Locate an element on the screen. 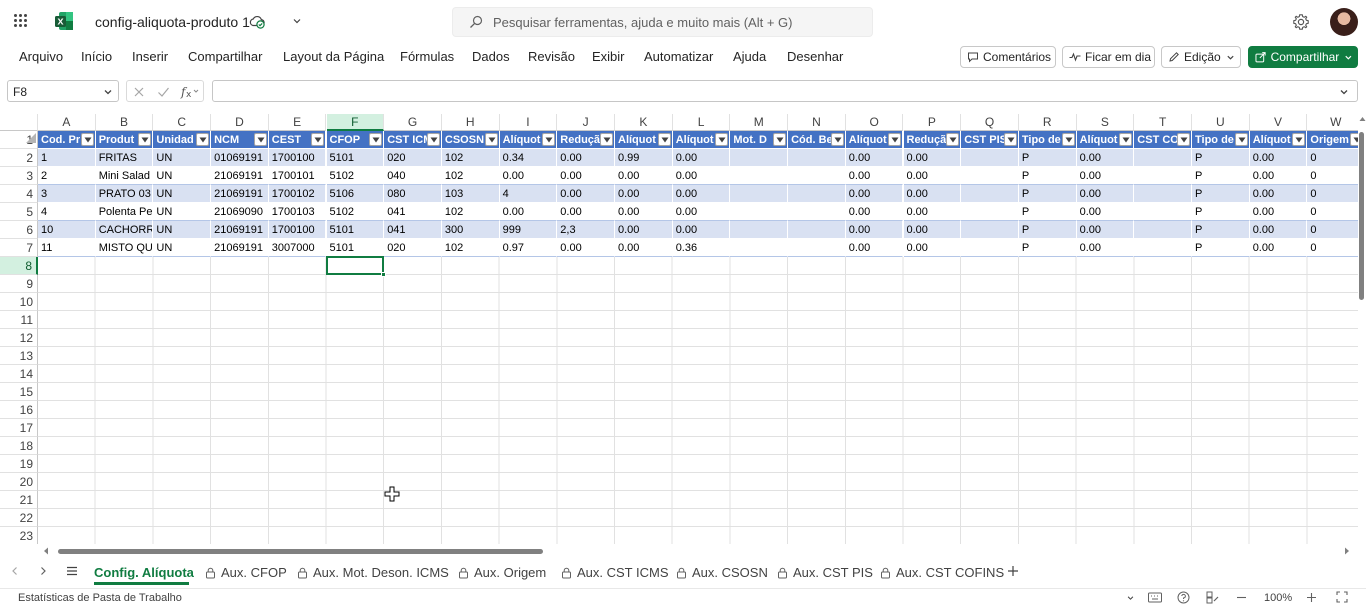 This screenshot has width=1366, height=607. comments-button: Comentários is located at coordinates (1008, 57).